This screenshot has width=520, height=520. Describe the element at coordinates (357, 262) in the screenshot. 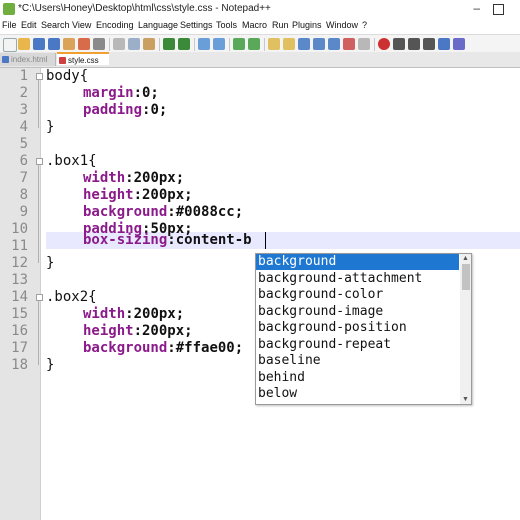

I see `autocomplete-item: background` at that location.